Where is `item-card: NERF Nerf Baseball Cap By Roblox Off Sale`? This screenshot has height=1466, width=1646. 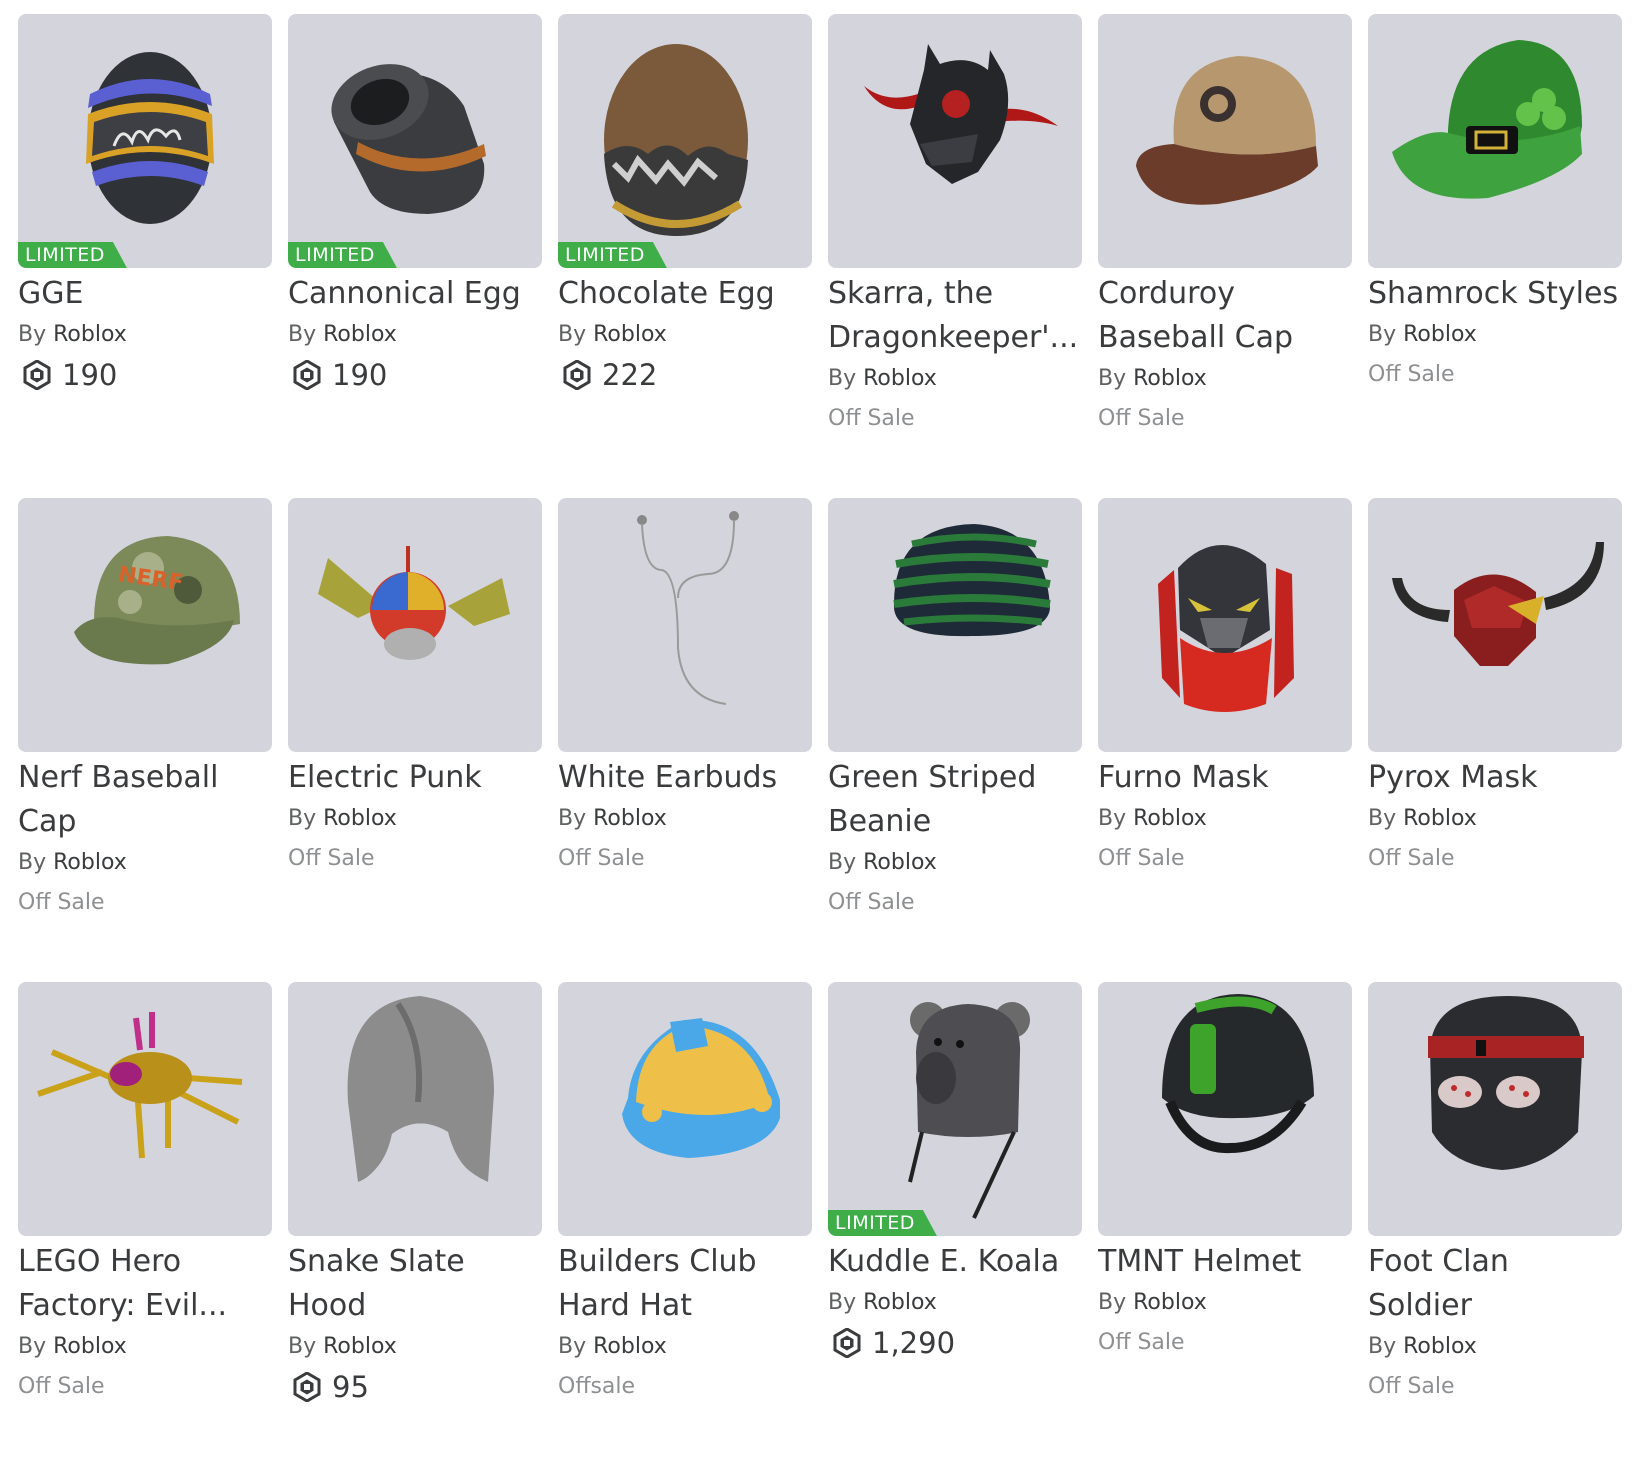 item-card: NERF Nerf Baseball Cap By Roblox Off Sale is located at coordinates (145, 740).